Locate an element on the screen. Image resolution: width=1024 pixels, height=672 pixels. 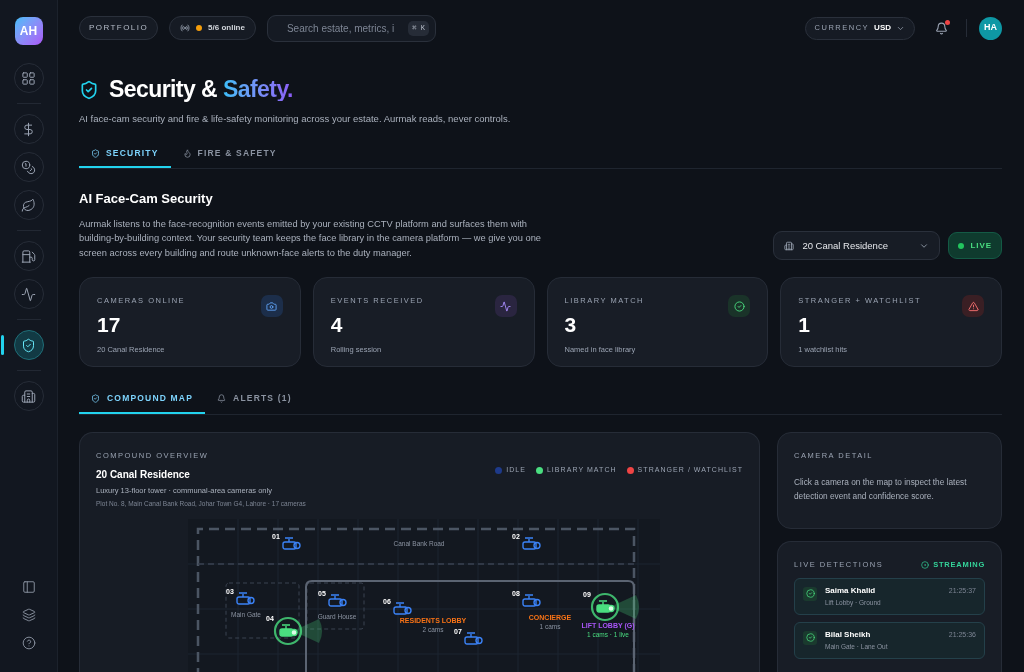
live-label: LIVE is located at coordinates (981, 245).